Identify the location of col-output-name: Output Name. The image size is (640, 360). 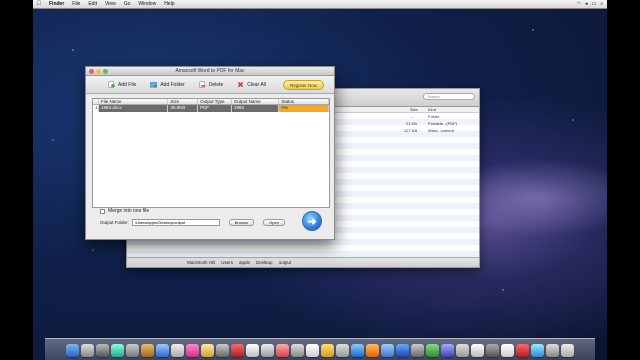
(256, 101).